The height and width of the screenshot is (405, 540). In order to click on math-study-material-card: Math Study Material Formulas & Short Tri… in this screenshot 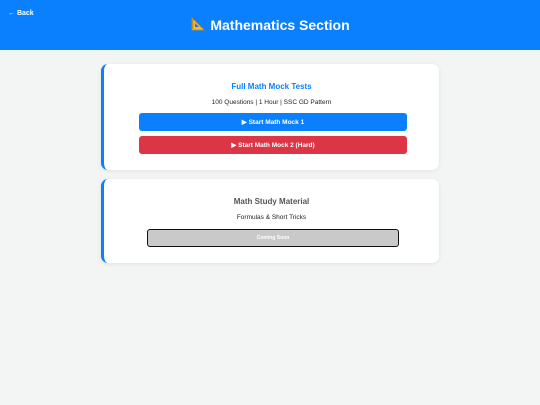, I will do `click(270, 221)`.